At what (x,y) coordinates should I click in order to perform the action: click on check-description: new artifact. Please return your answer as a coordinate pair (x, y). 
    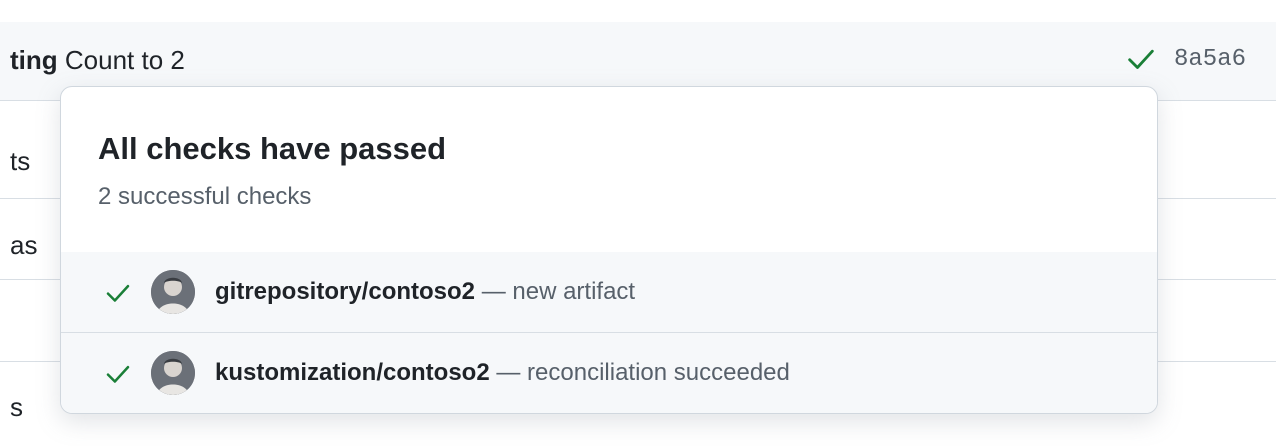
    Looking at the image, I should click on (574, 291).